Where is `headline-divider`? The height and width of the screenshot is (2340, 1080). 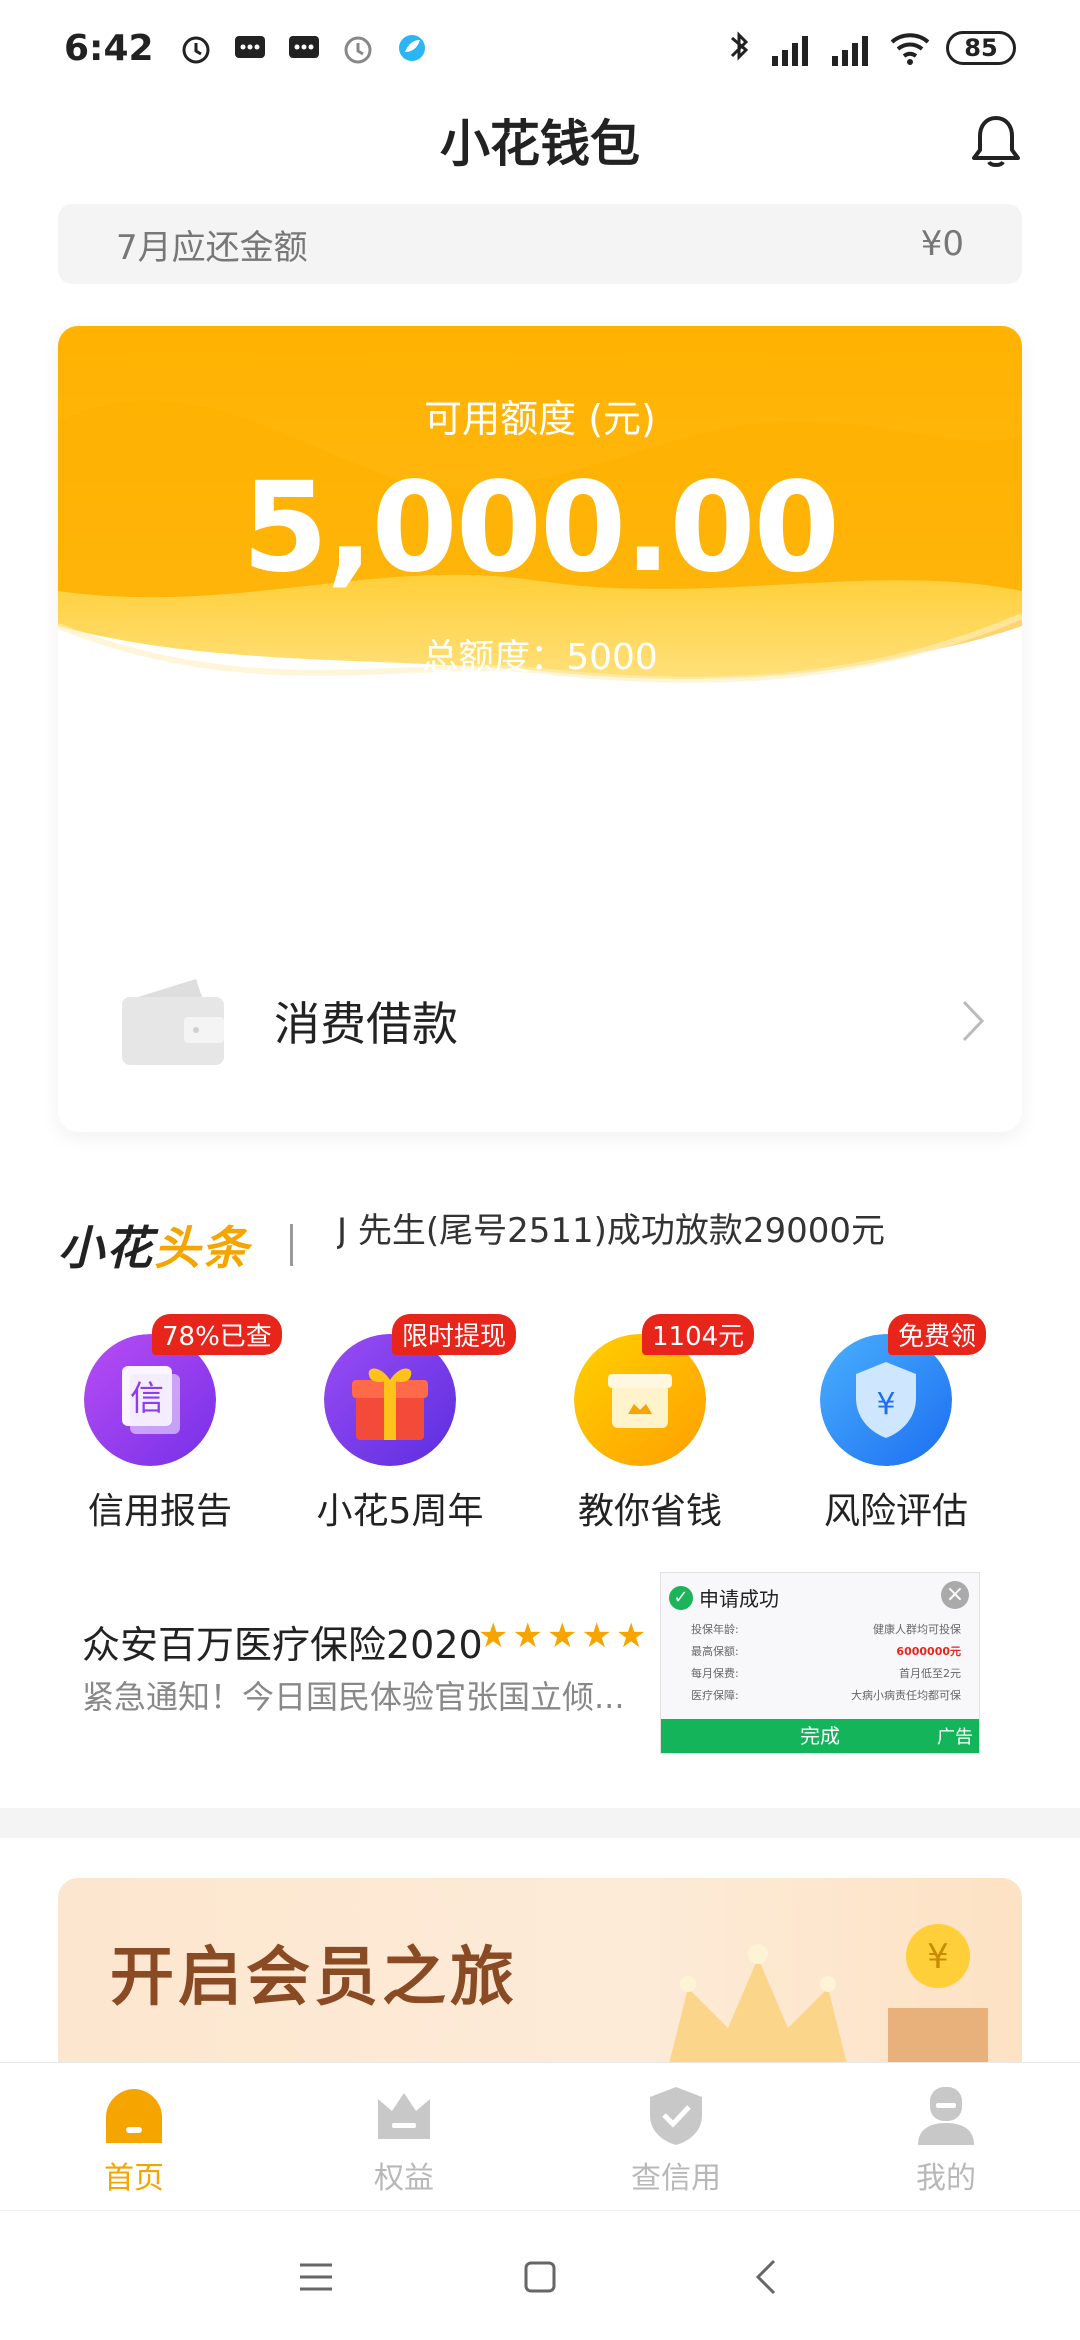 headline-divider is located at coordinates (291, 1245).